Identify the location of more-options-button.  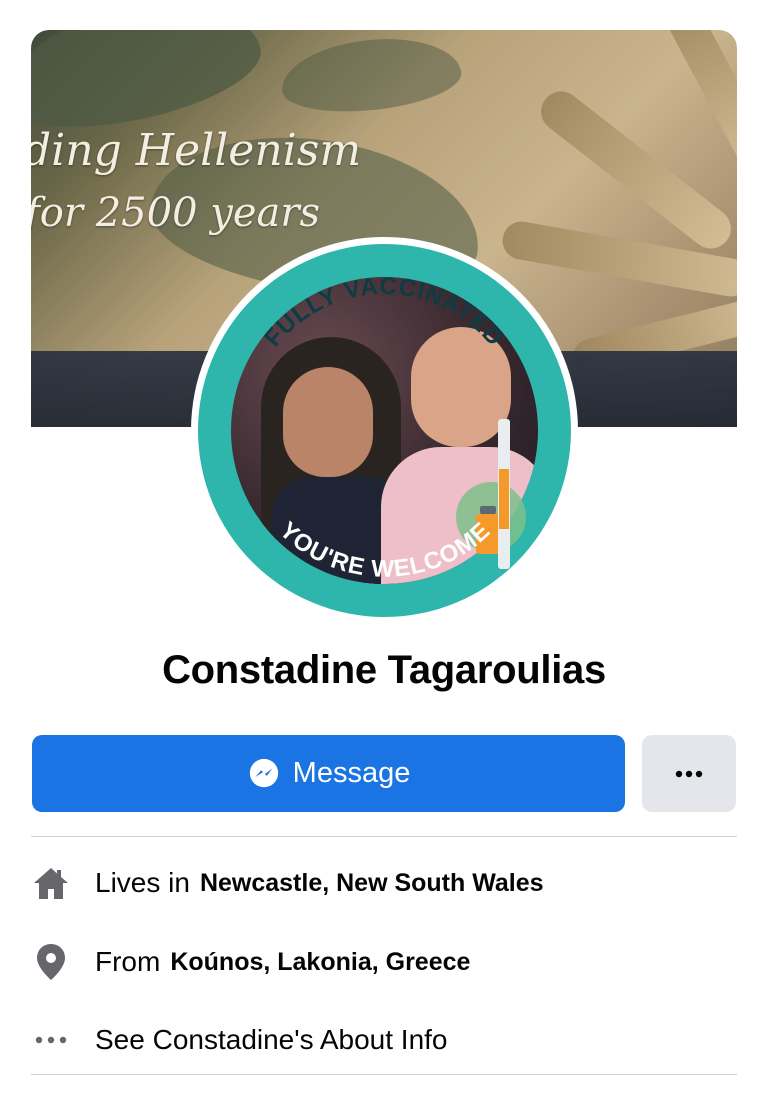
(689, 773).